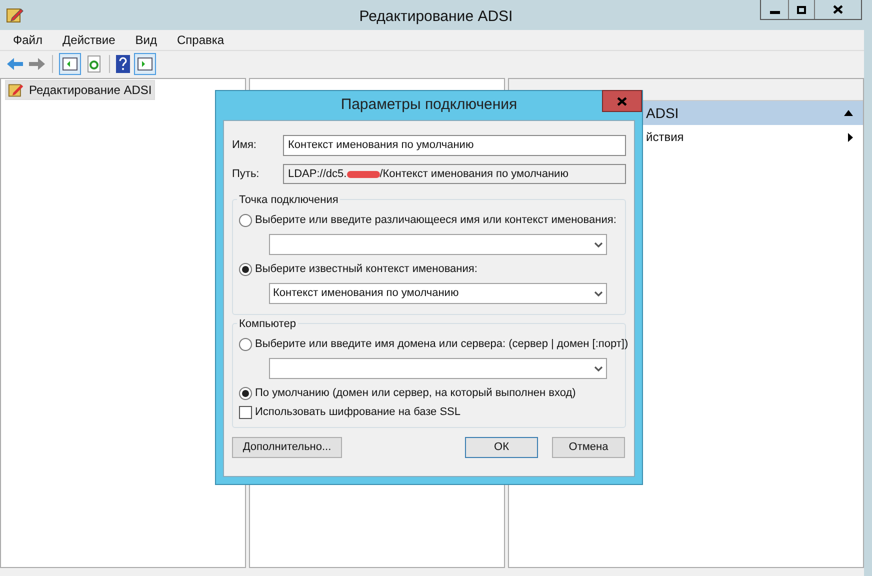 This screenshot has height=576, width=872. I want to click on radio-label: Выберите или введите имя домена или сервера: (сервер | домен [:порт]), so click(441, 344).